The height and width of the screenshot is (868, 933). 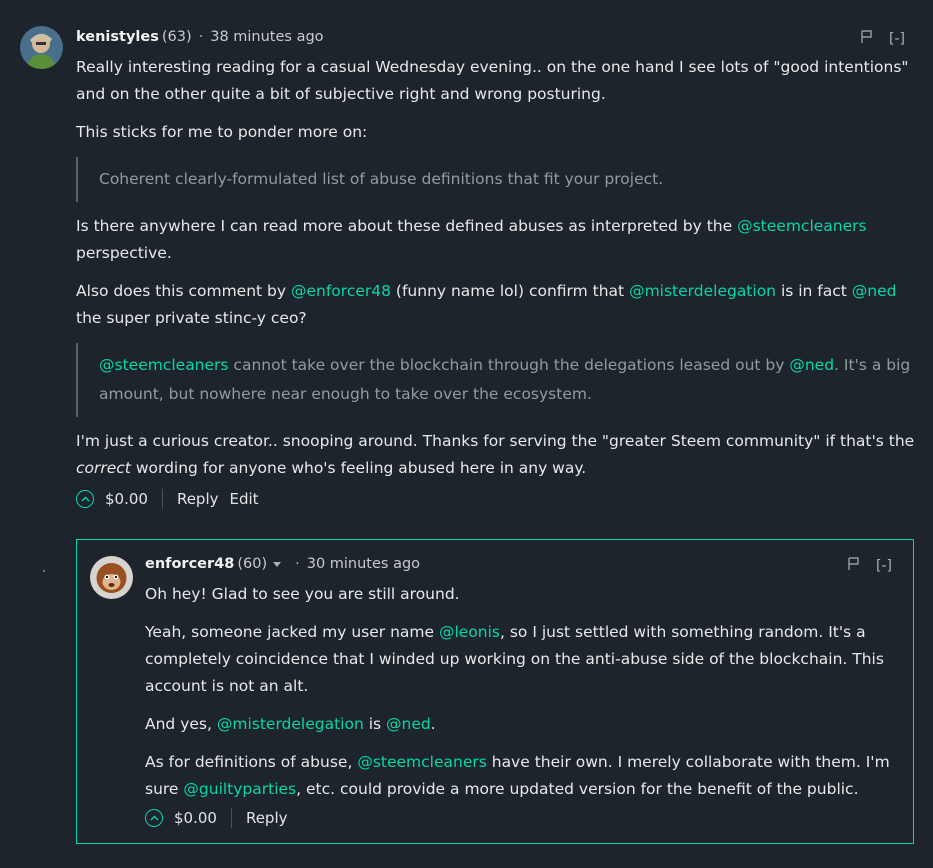 I want to click on comment-header: enforcer48 (60) · 30 minutes ago, so click(x=282, y=564).